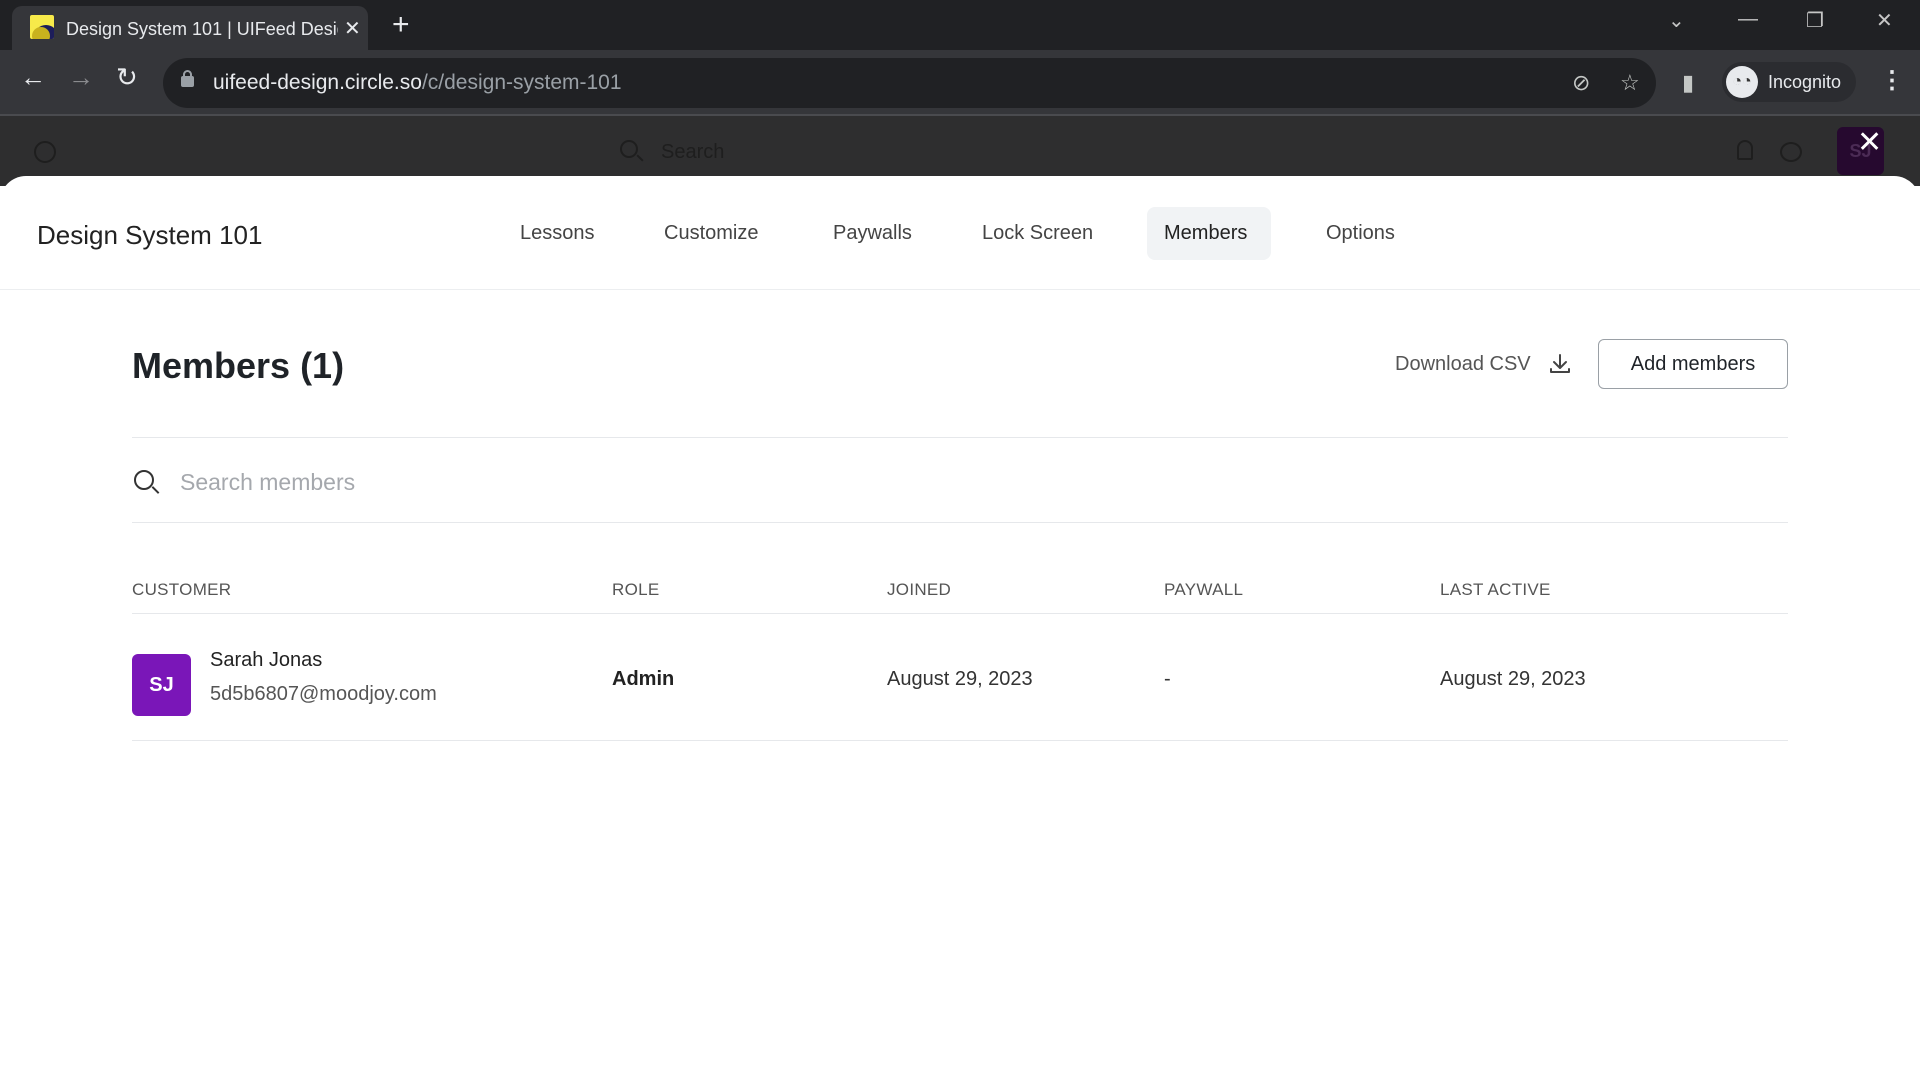 This screenshot has height=1080, width=1920. What do you see at coordinates (1693, 364) in the screenshot?
I see `add-members-button: Add members` at bounding box center [1693, 364].